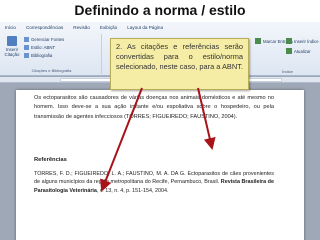 Image resolution: width=320 pixels, height=240 pixels. I want to click on mark-entry-icon, so click(258, 41).